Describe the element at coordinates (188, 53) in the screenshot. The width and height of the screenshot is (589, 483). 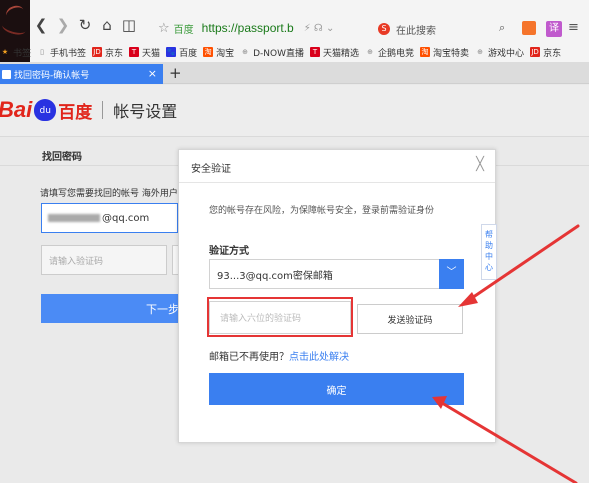
I see `bookmark-label: 百度` at that location.